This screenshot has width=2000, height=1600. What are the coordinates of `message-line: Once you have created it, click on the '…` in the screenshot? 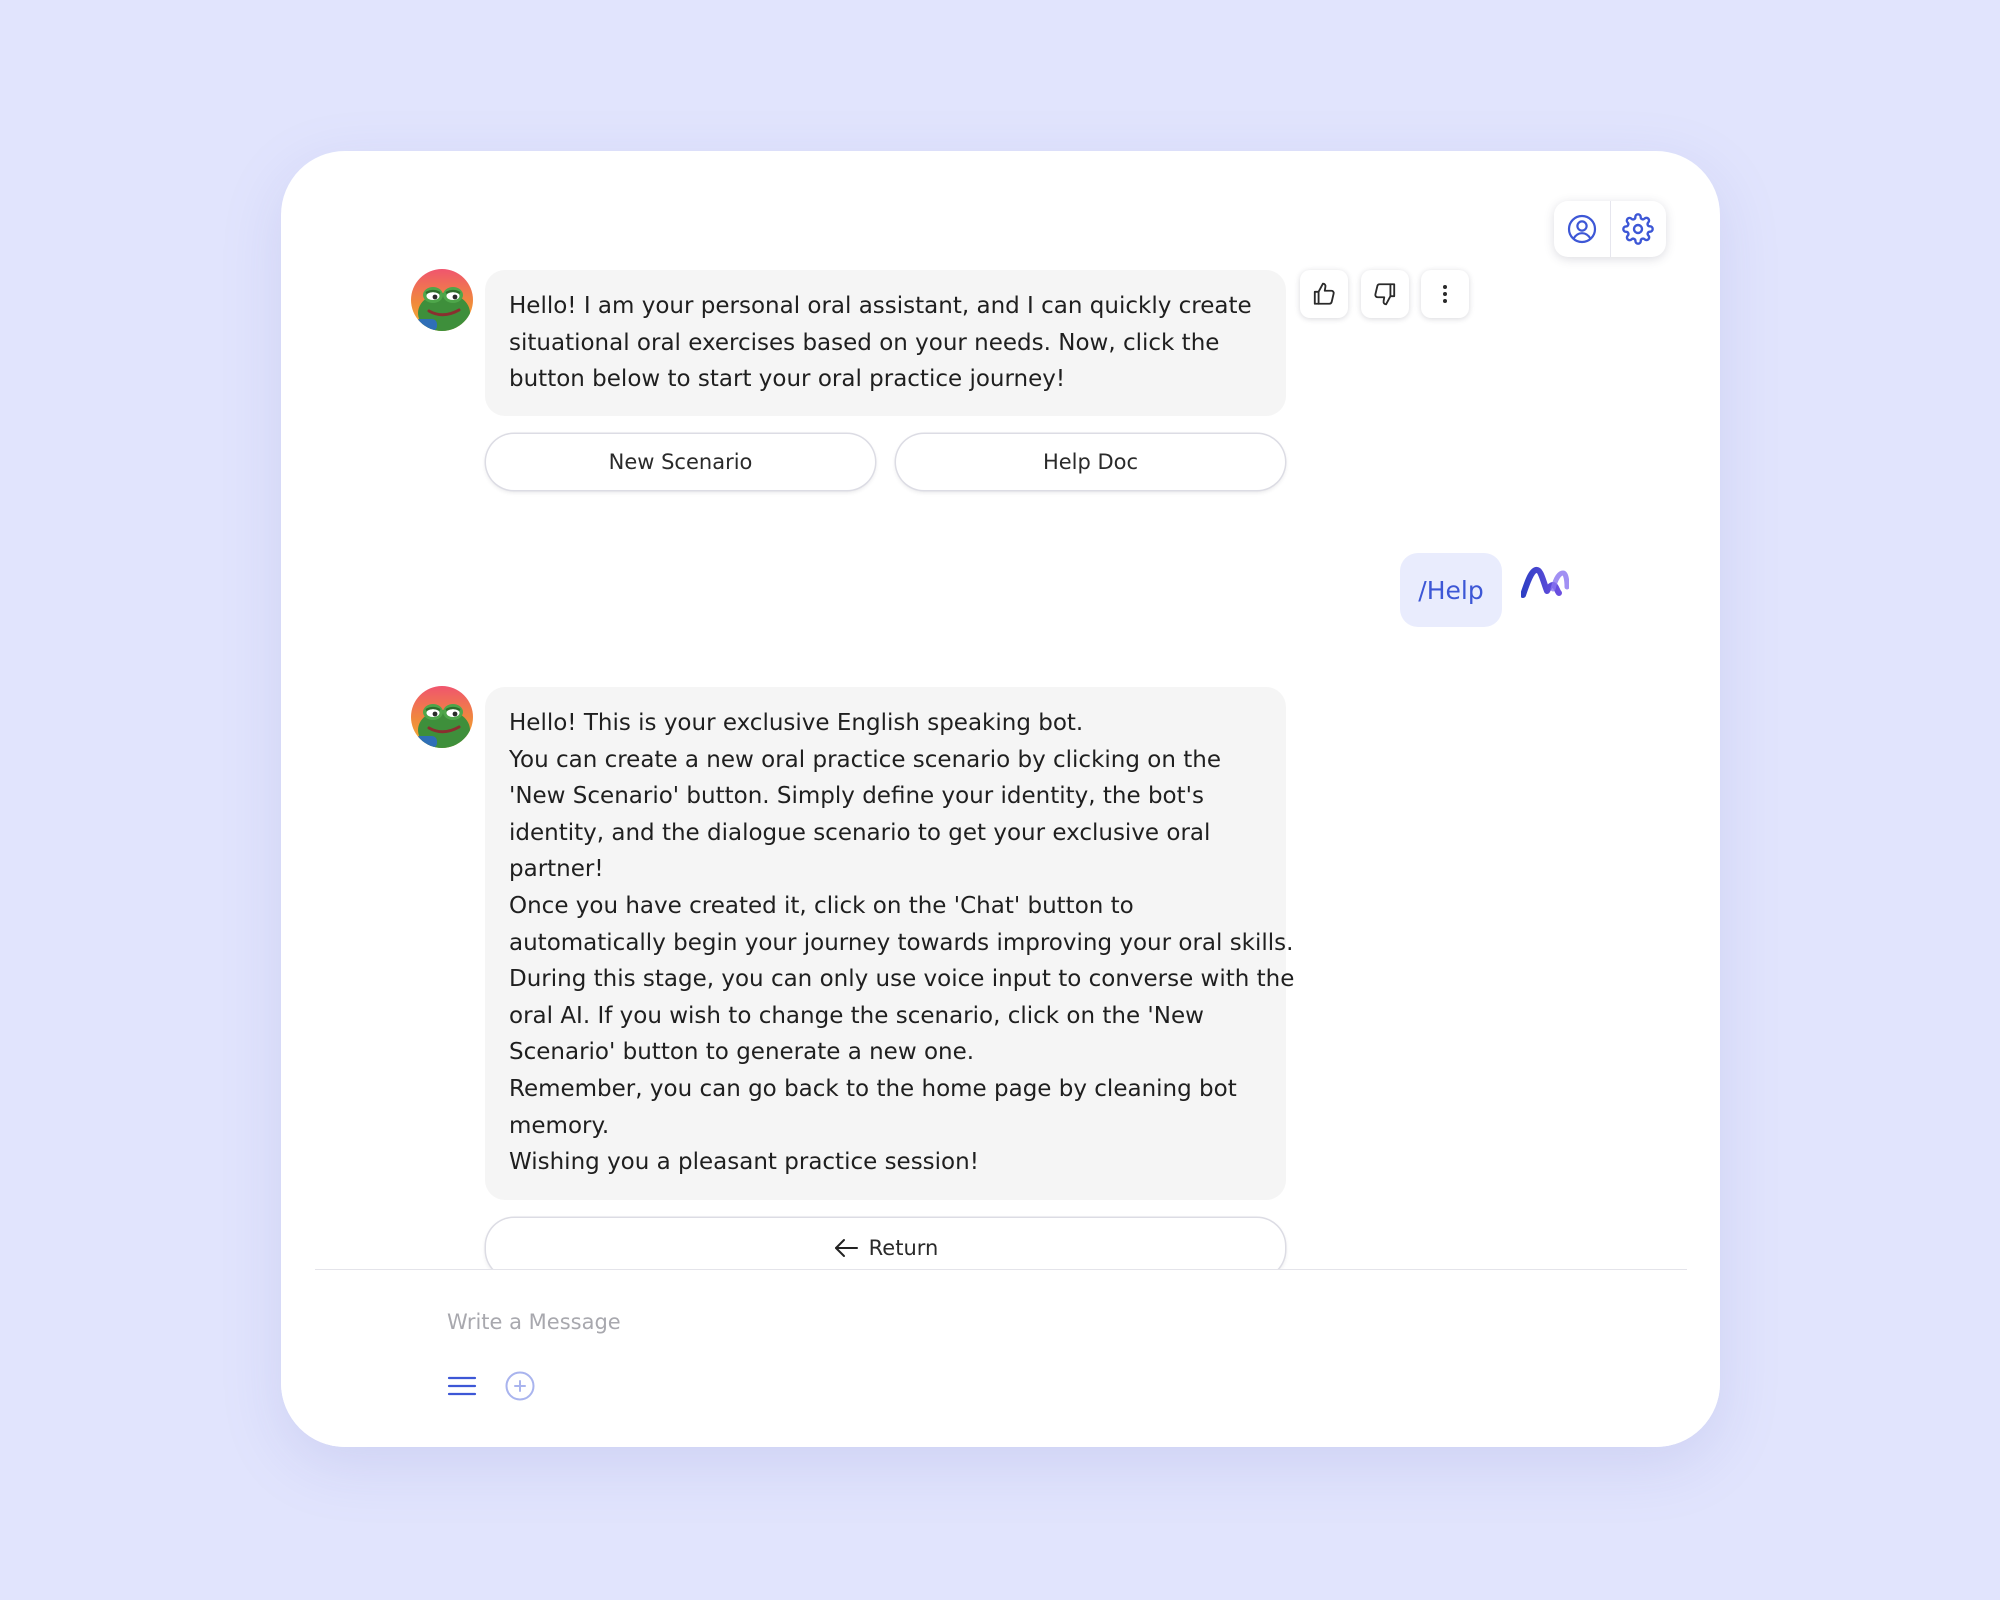 It's located at (821, 905).